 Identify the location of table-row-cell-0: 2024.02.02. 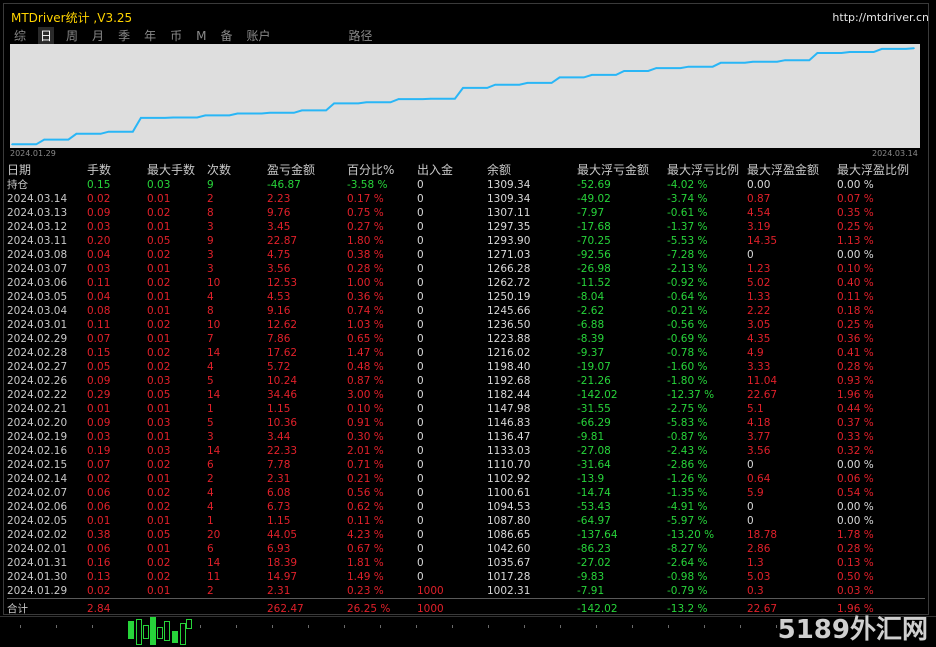
(37, 535).